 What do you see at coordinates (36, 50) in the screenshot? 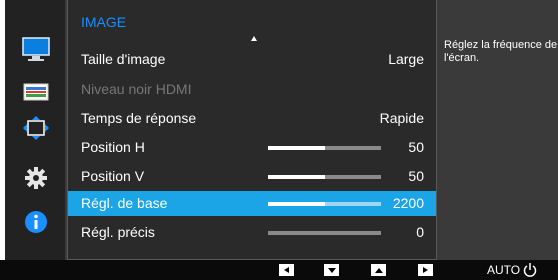
I see `monitor-icon` at bounding box center [36, 50].